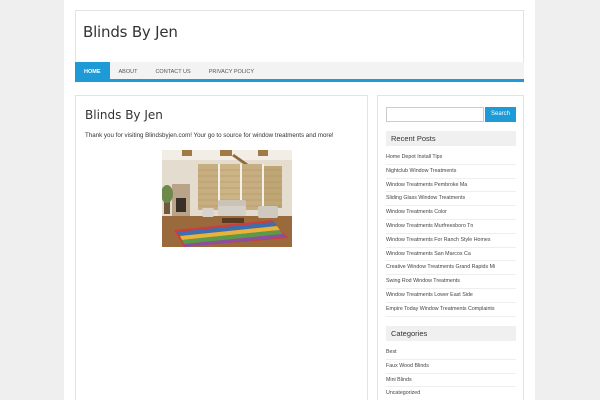 The image size is (600, 400). Describe the element at coordinates (451, 393) in the screenshot. I see `category-link: Uncategorized` at that location.